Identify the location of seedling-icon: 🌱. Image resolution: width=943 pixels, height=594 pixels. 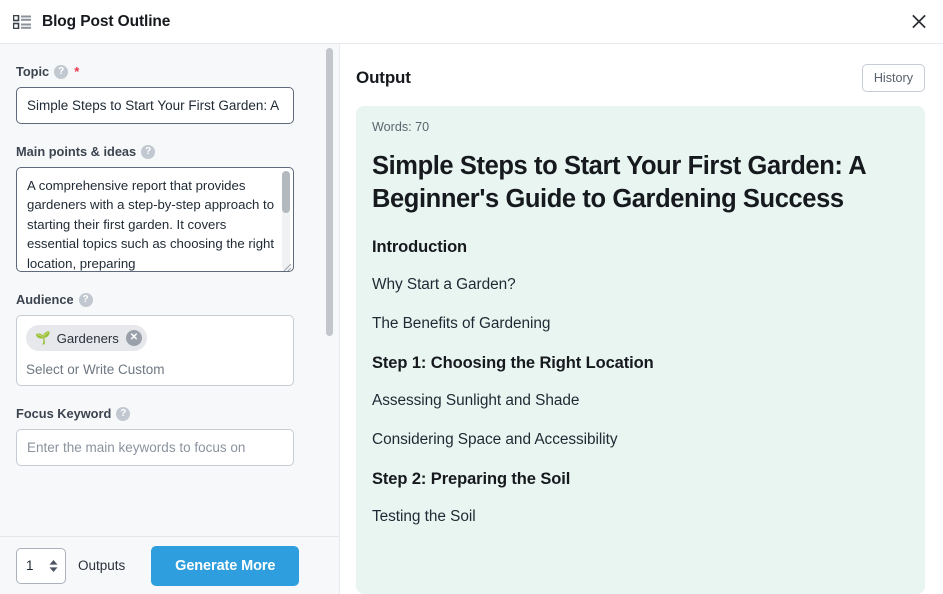
(43, 337).